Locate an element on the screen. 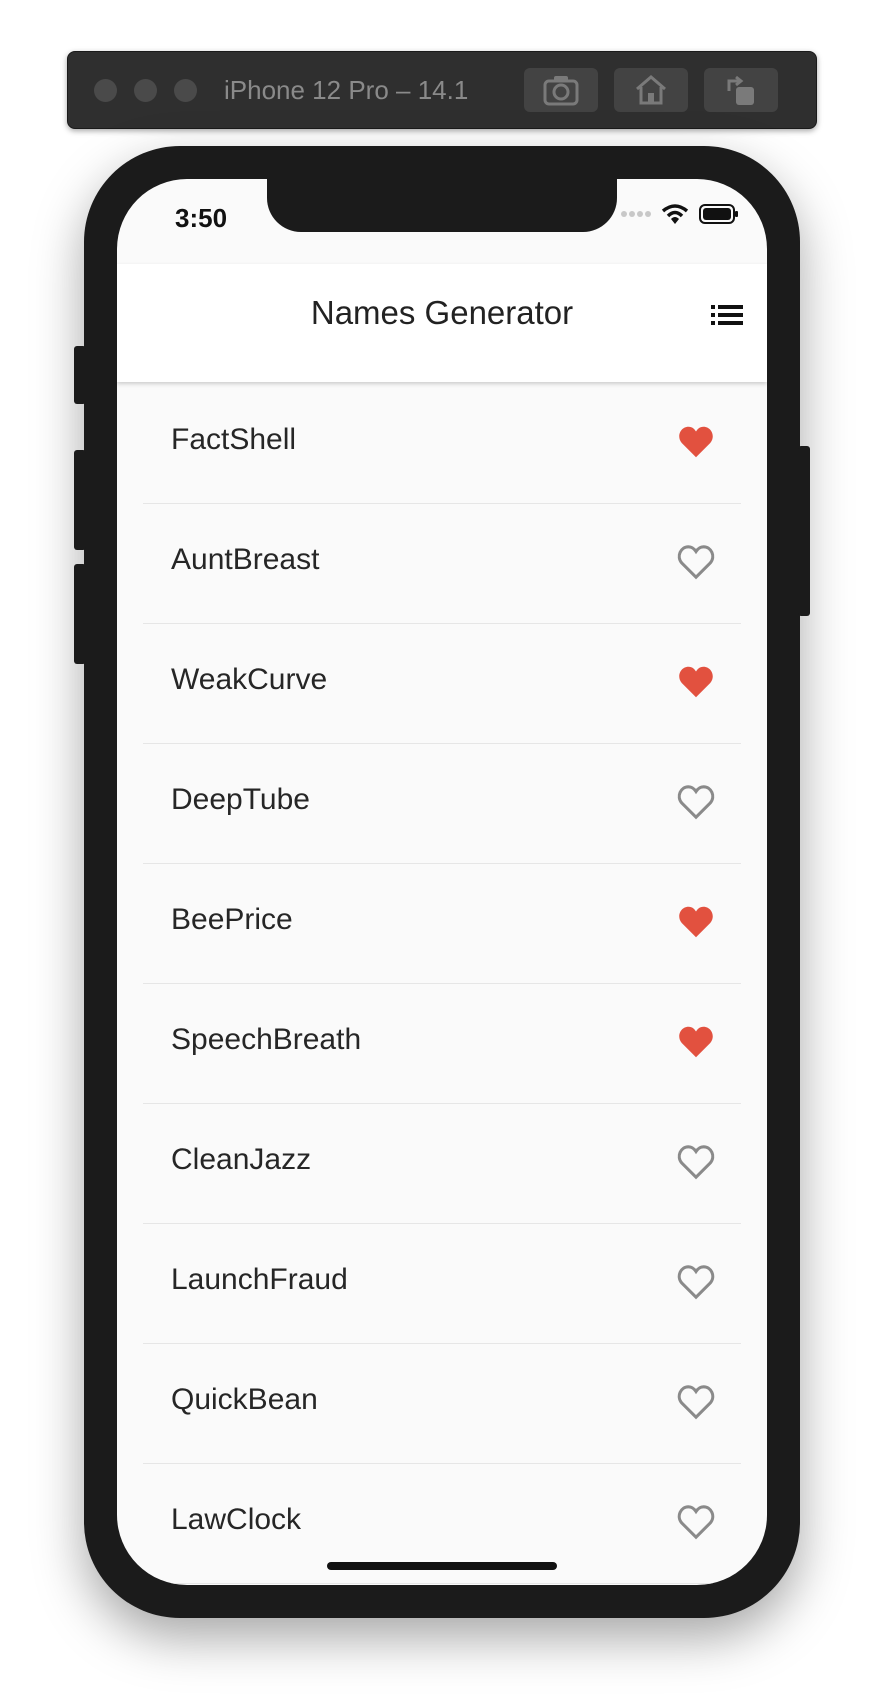 This screenshot has height=1704, width=884. battery-icon is located at coordinates (718, 214).